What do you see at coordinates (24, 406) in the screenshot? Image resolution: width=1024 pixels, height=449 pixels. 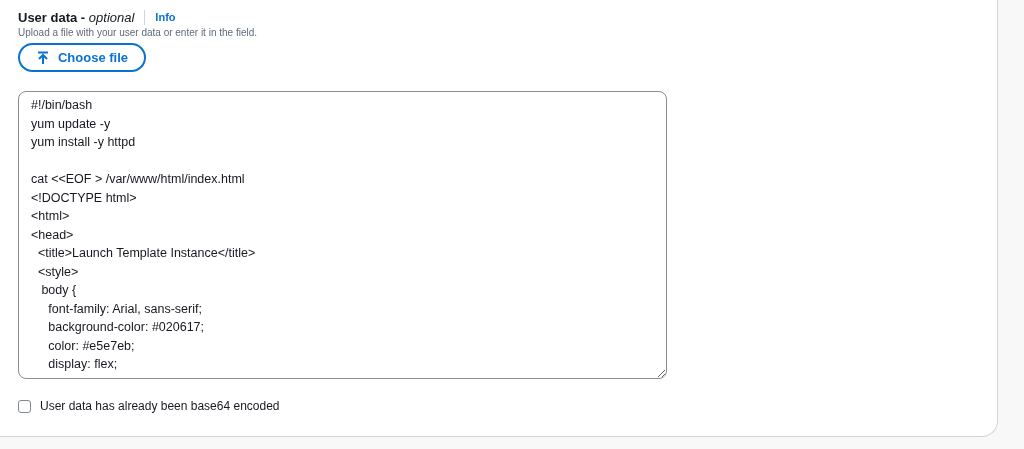 I see `checkbox` at bounding box center [24, 406].